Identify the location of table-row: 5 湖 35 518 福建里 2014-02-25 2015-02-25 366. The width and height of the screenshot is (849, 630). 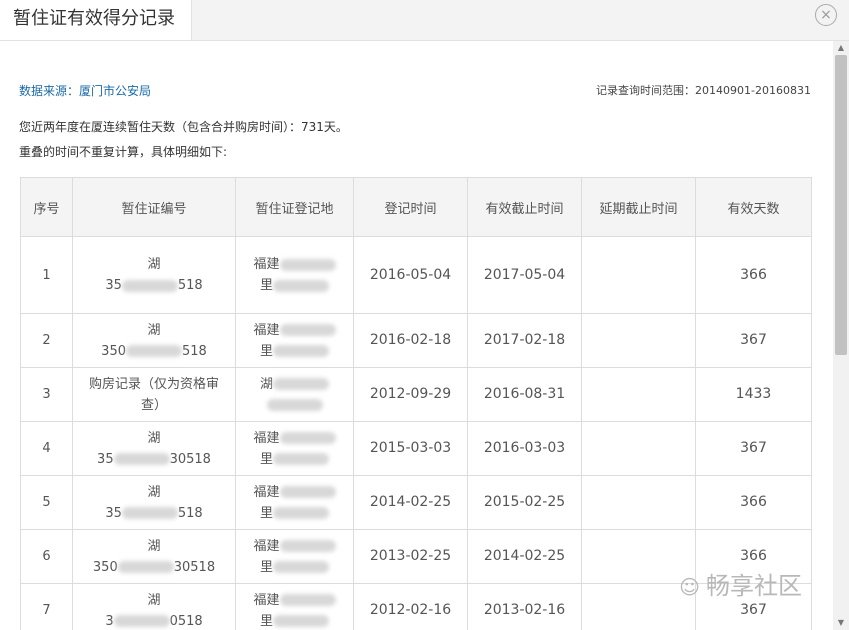
(416, 502).